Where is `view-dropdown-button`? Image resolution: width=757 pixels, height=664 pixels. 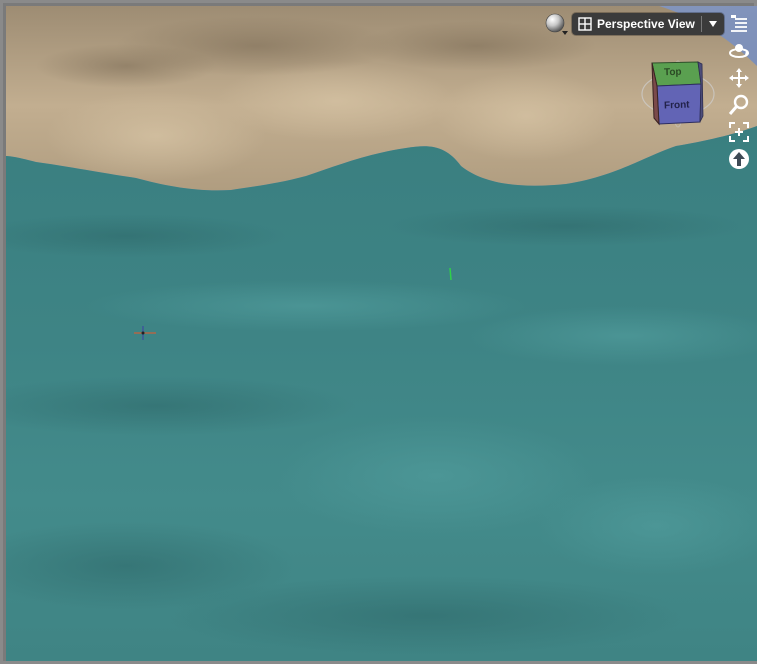 view-dropdown-button is located at coordinates (713, 24).